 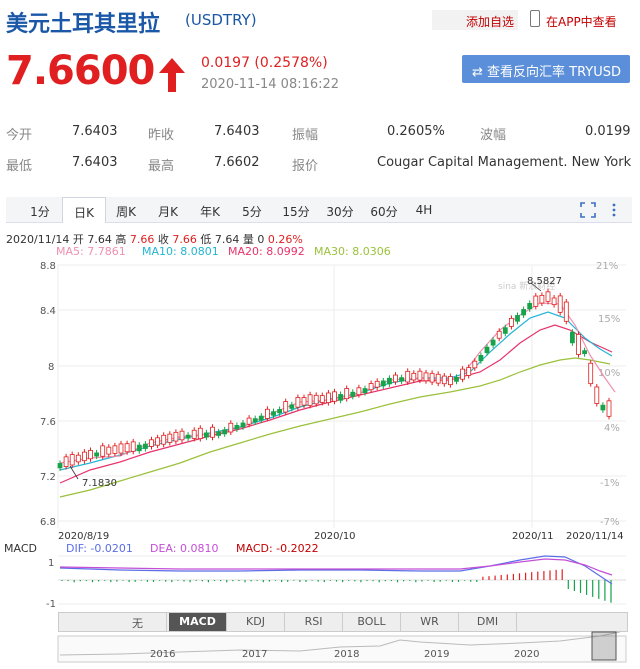 What do you see at coordinates (346, 654) in the screenshot?
I see `year-label: 2018` at bounding box center [346, 654].